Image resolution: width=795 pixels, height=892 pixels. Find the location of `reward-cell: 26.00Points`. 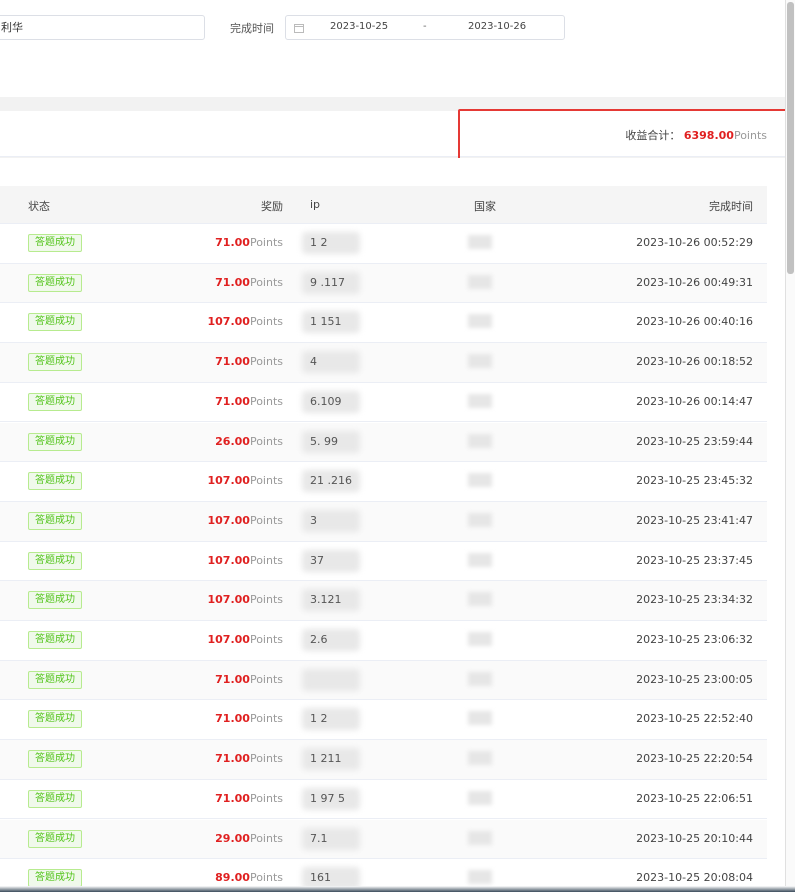

reward-cell: 26.00Points is located at coordinates (249, 441).